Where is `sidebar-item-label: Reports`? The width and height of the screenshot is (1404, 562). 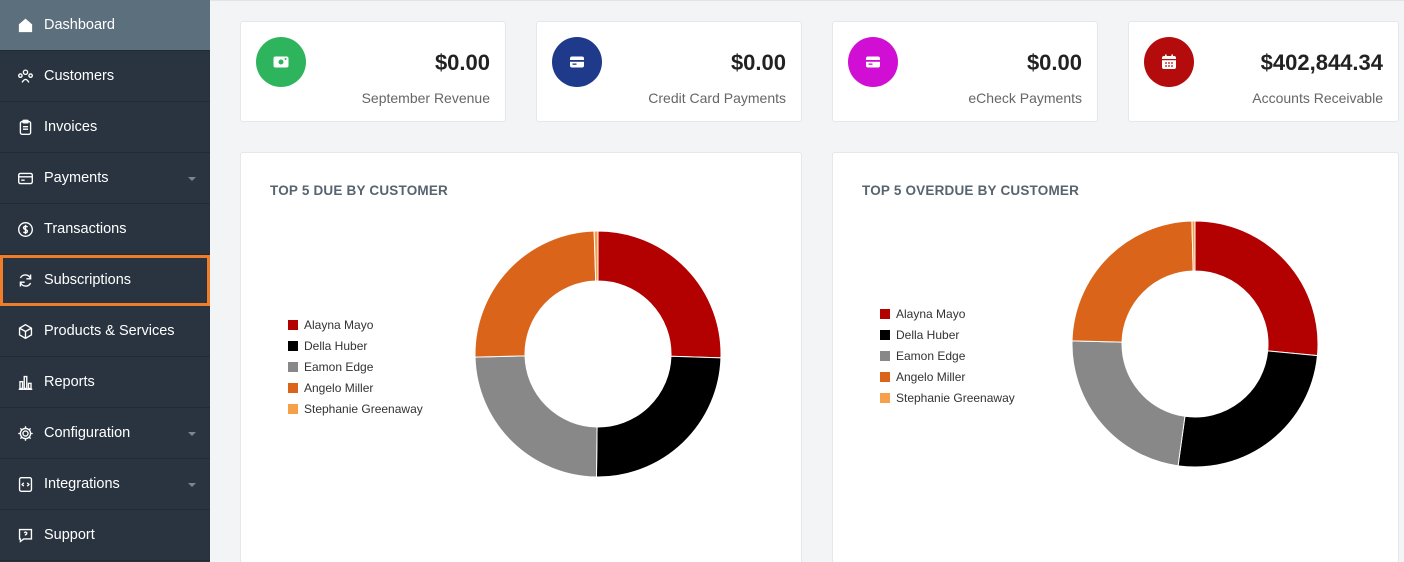
sidebar-item-label: Reports is located at coordinates (69, 382).